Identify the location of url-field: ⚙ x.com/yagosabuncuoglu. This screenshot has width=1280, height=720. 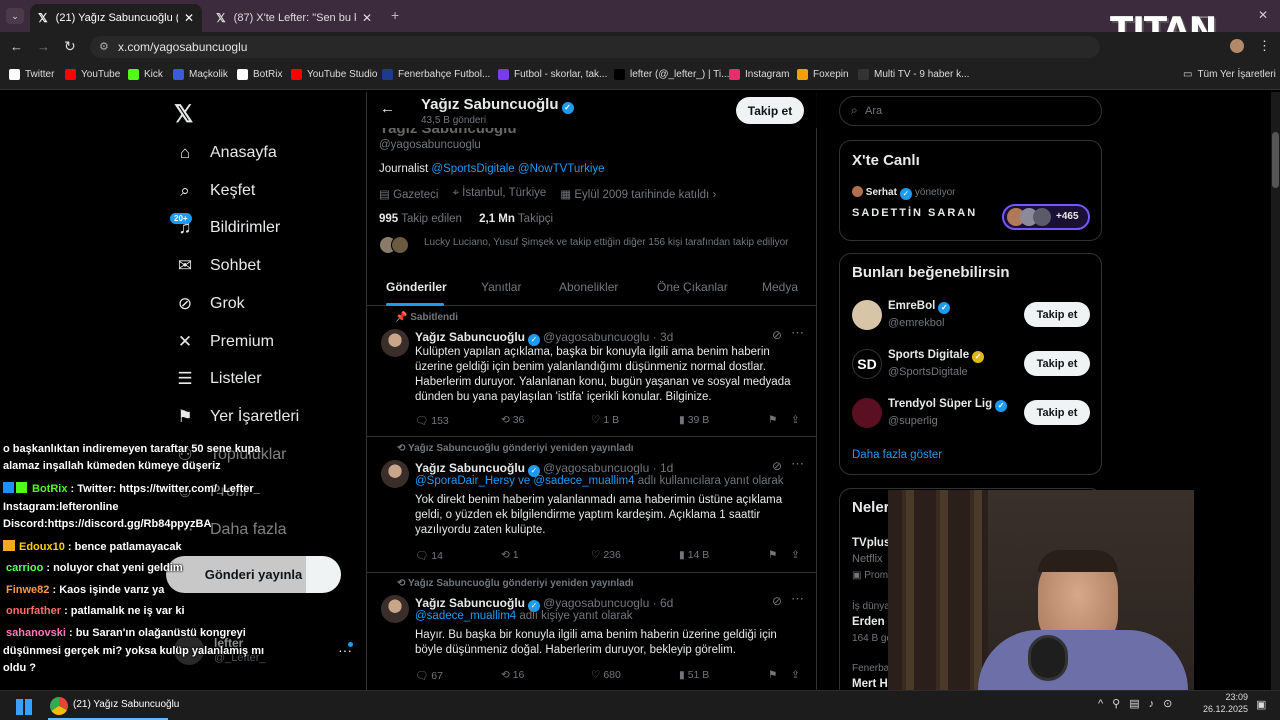
(595, 47).